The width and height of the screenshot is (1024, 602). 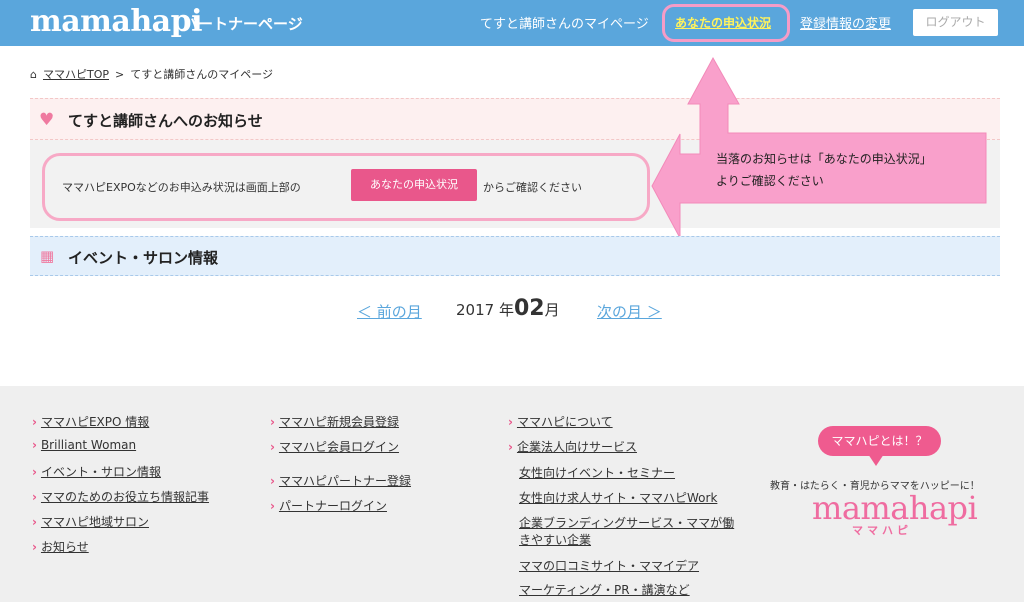 I want to click on footer-link: › ママのためのお役立ち情報記事, so click(x=120, y=496).